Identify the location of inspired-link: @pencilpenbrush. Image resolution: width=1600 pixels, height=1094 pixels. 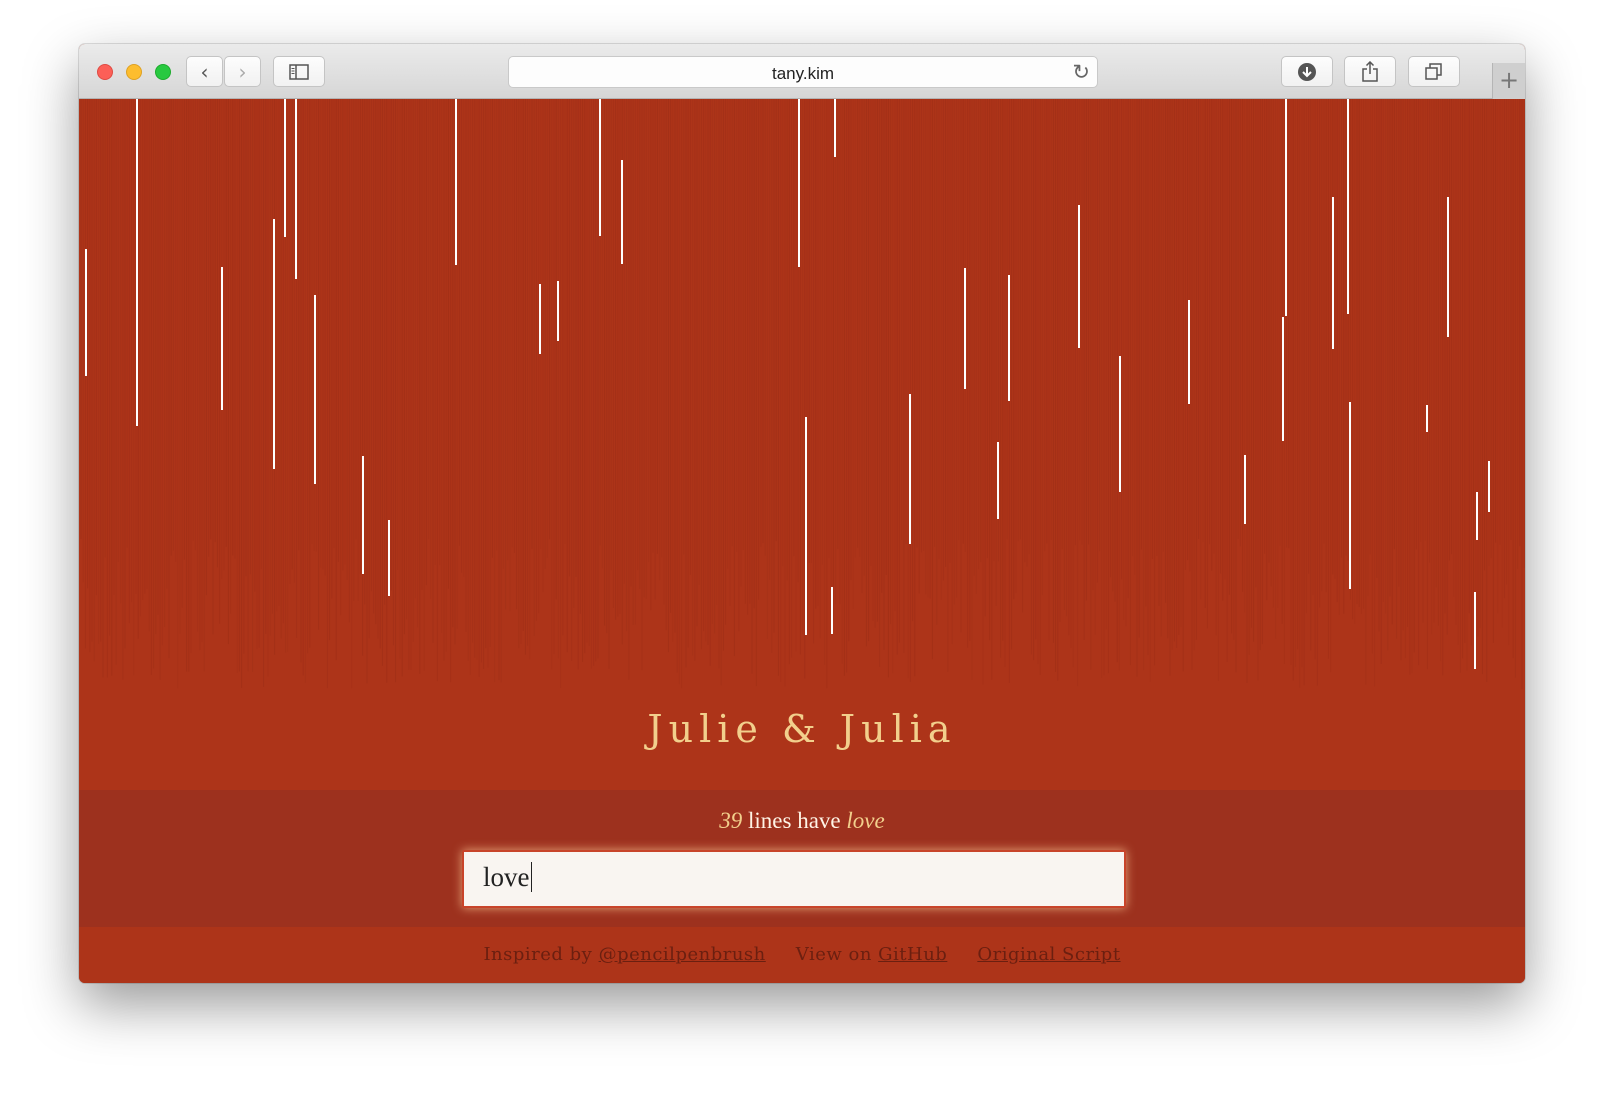
(682, 954).